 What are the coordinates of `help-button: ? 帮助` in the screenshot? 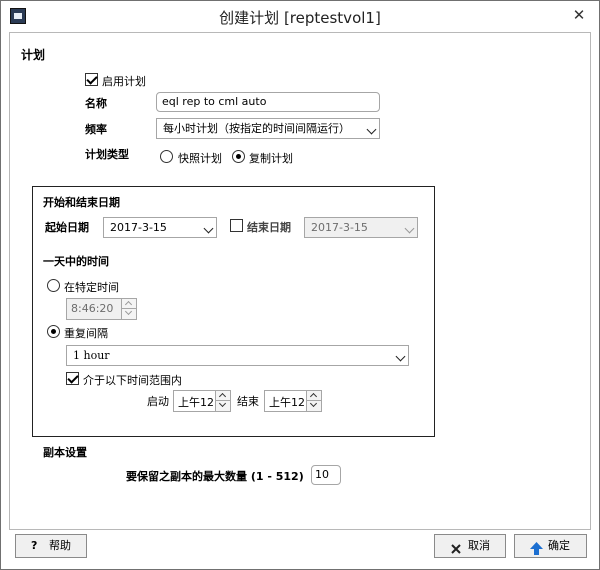 It's located at (51, 546).